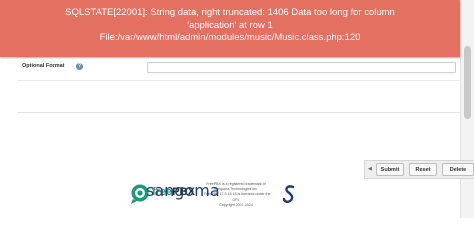  What do you see at coordinates (230, 25) in the screenshot?
I see `error-line-2: 'application' at row 1` at bounding box center [230, 25].